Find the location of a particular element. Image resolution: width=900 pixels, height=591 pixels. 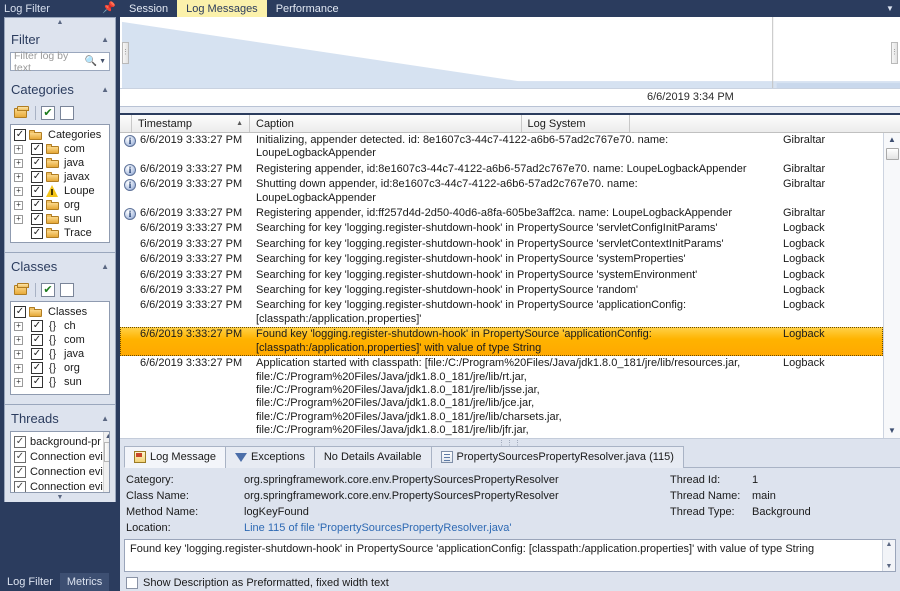

sort-ascending-icon: ▲ is located at coordinates (239, 123).